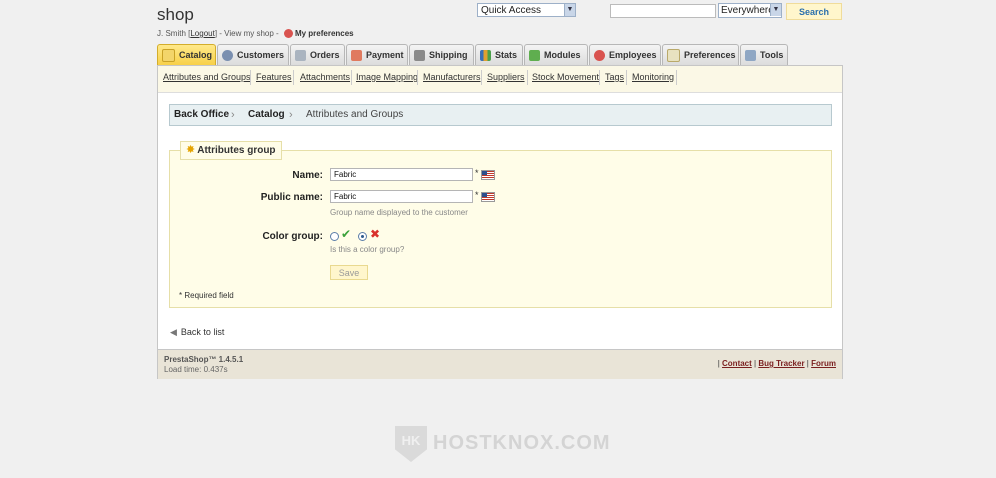 Image resolution: width=996 pixels, height=478 pixels. Describe the element at coordinates (300, 56) in the screenshot. I see `cart-icon` at that location.